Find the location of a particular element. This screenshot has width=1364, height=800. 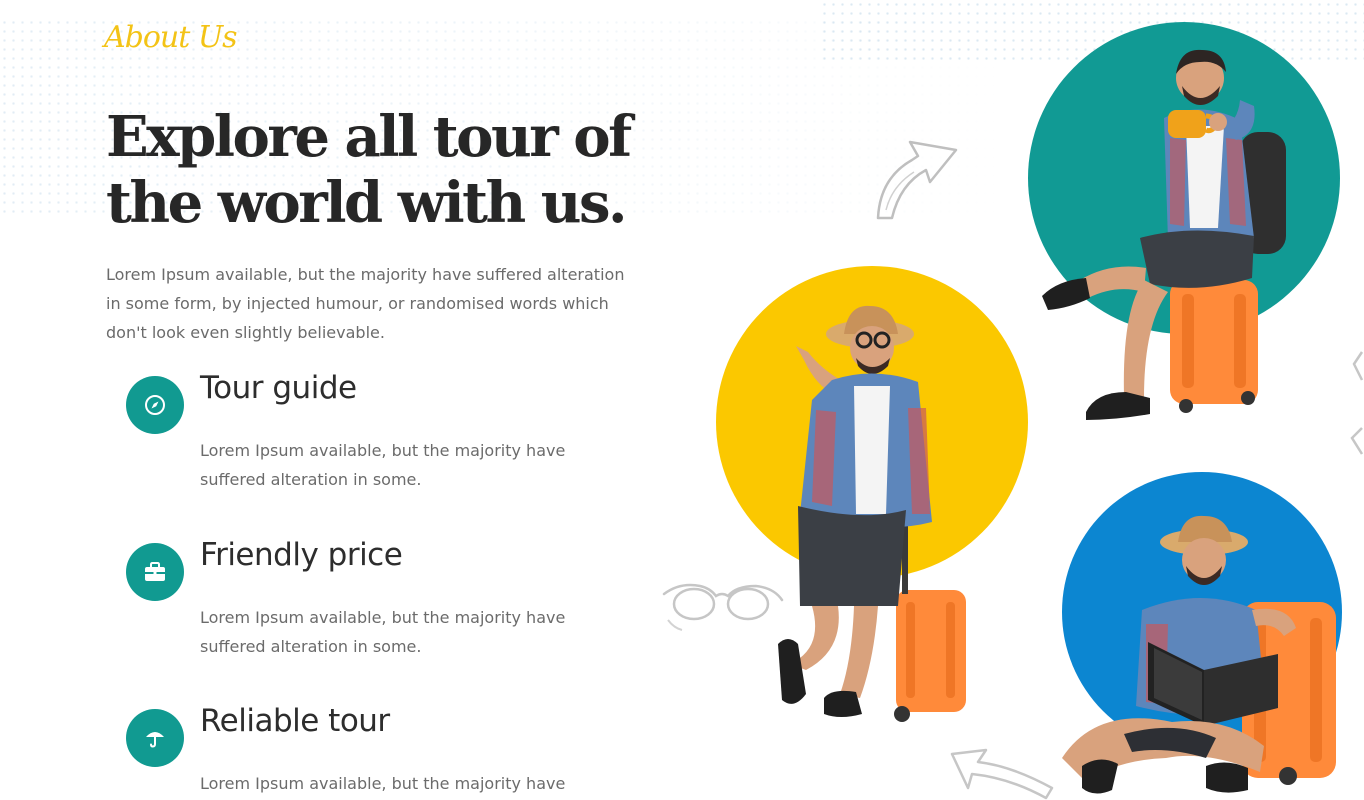

section-title: Explore all tour of the world with us. is located at coordinates (369, 170).